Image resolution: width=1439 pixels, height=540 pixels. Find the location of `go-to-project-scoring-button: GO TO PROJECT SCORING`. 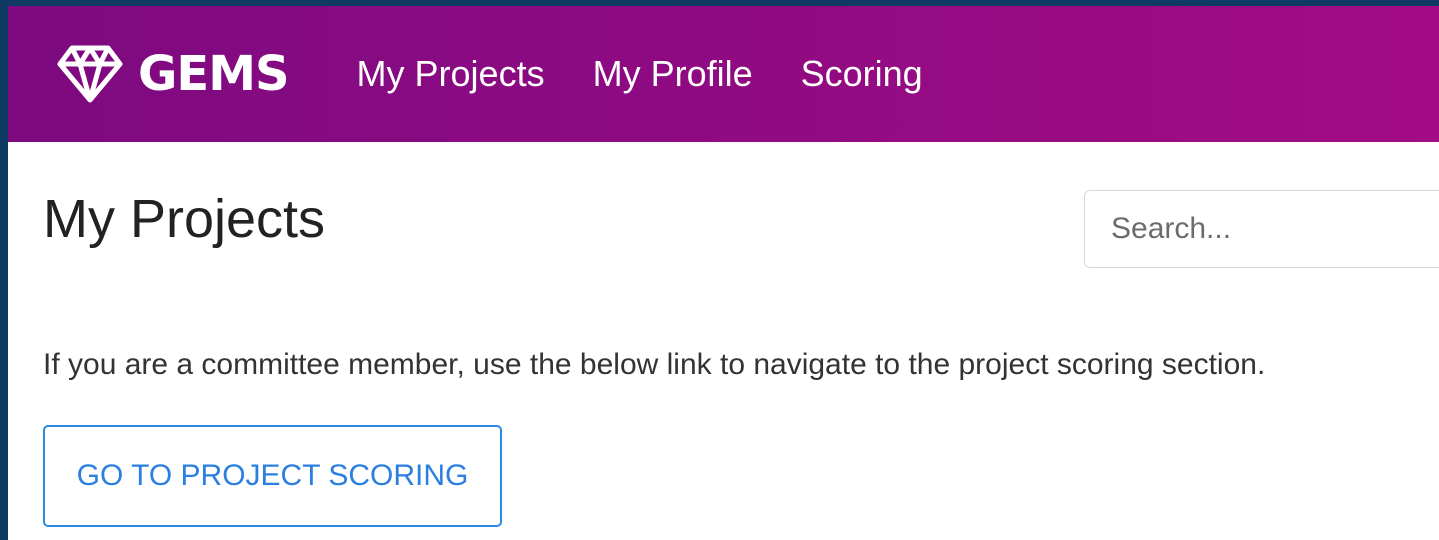

go-to-project-scoring-button: GO TO PROJECT SCORING is located at coordinates (272, 476).